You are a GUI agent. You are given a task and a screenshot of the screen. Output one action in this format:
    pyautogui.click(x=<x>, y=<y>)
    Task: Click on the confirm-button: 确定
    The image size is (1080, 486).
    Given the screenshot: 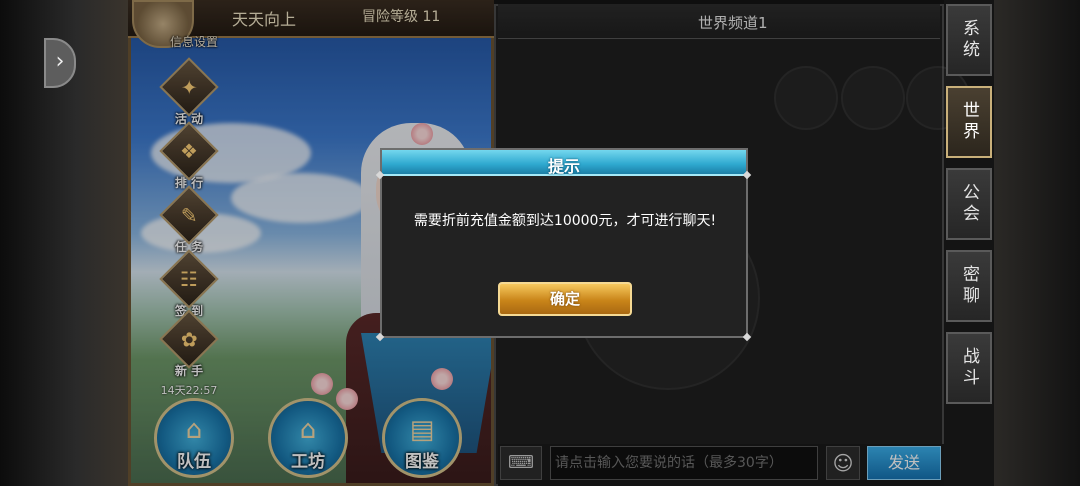 What is the action you would take?
    pyautogui.click(x=565, y=299)
    